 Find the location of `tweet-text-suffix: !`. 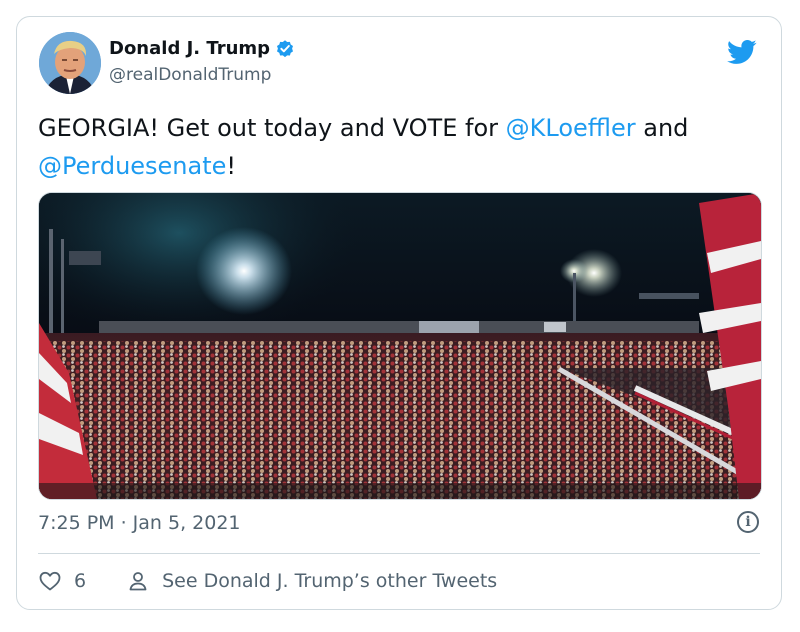

tweet-text-suffix: ! is located at coordinates (231, 166).